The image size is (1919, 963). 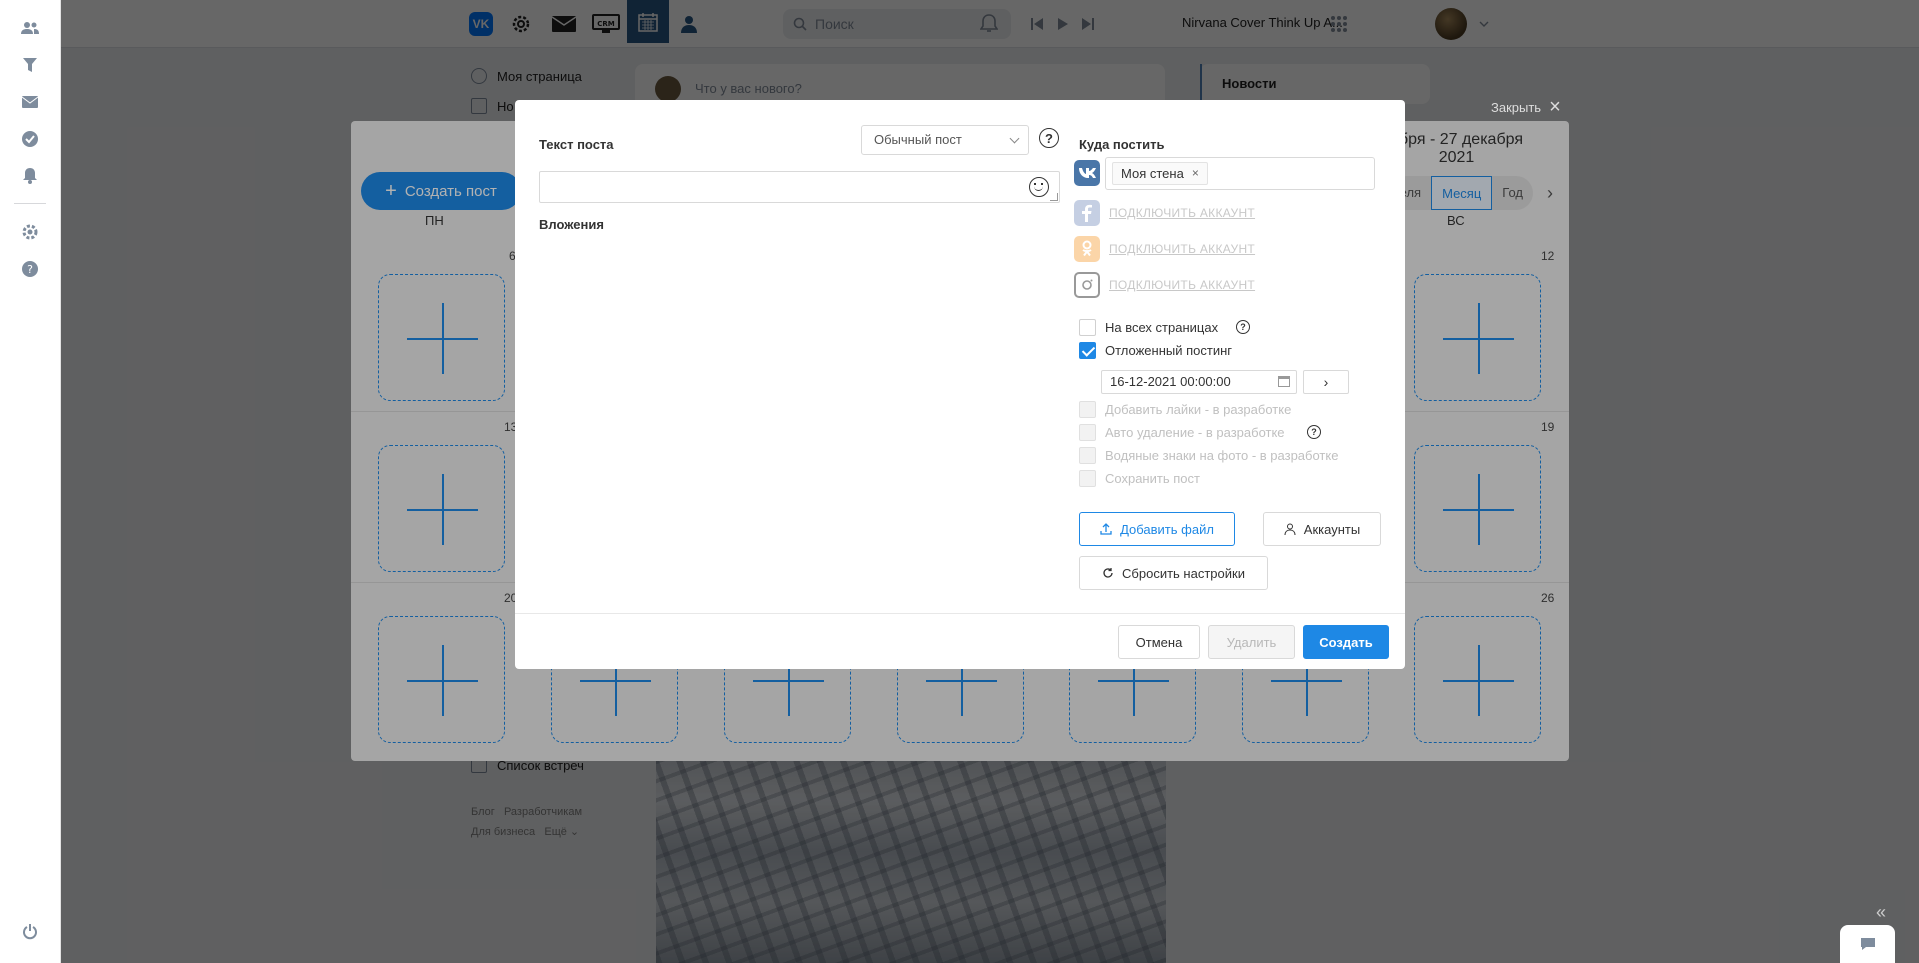 I want to click on check-circle-icon, so click(x=30, y=139).